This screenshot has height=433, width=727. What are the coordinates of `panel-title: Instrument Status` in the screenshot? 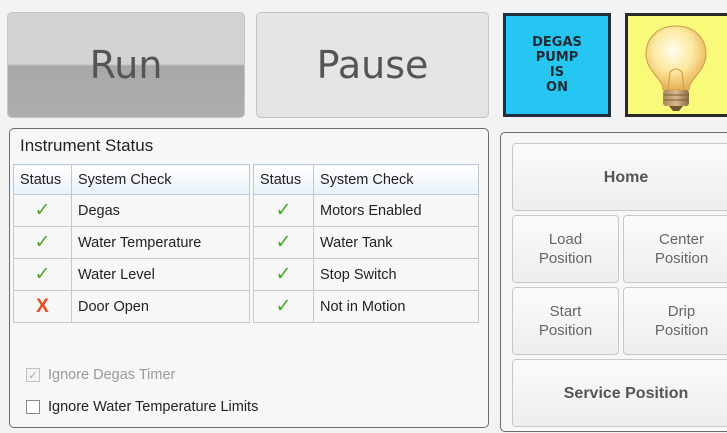 It's located at (87, 145).